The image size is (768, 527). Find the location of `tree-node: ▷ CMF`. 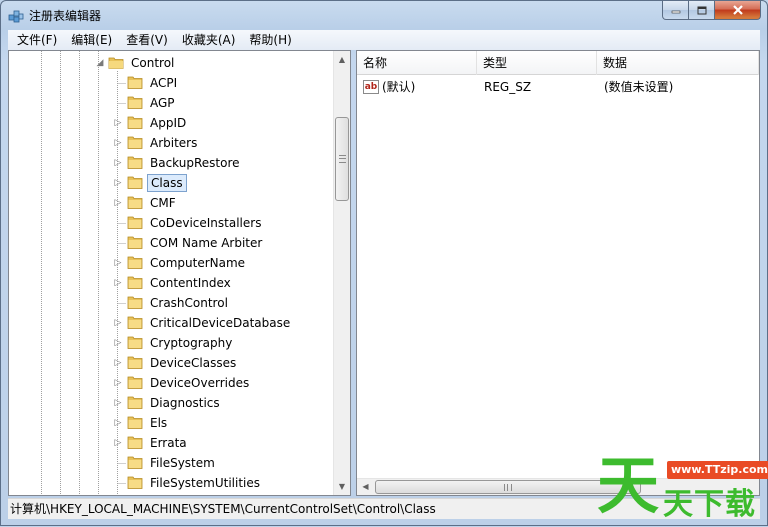

tree-node: ▷ CMF is located at coordinates (173, 203).